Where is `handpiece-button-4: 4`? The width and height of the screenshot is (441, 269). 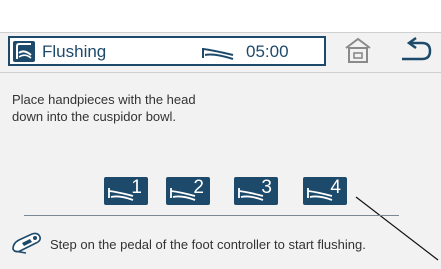
handpiece-button-4: 4 is located at coordinates (325, 191).